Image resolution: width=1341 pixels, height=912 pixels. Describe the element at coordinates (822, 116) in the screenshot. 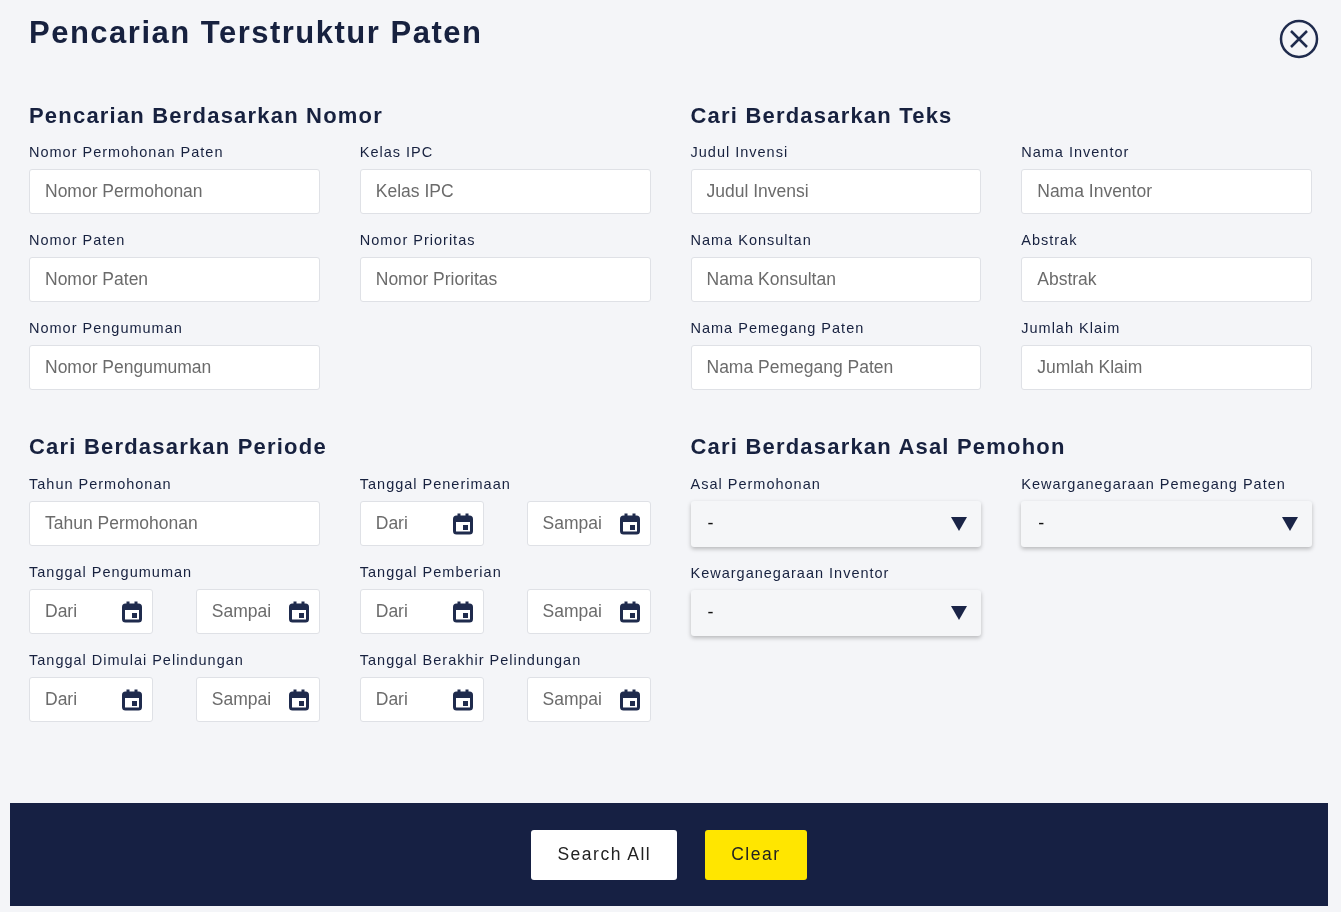

I see `section-title: Cari Berdasarkan Teks` at that location.